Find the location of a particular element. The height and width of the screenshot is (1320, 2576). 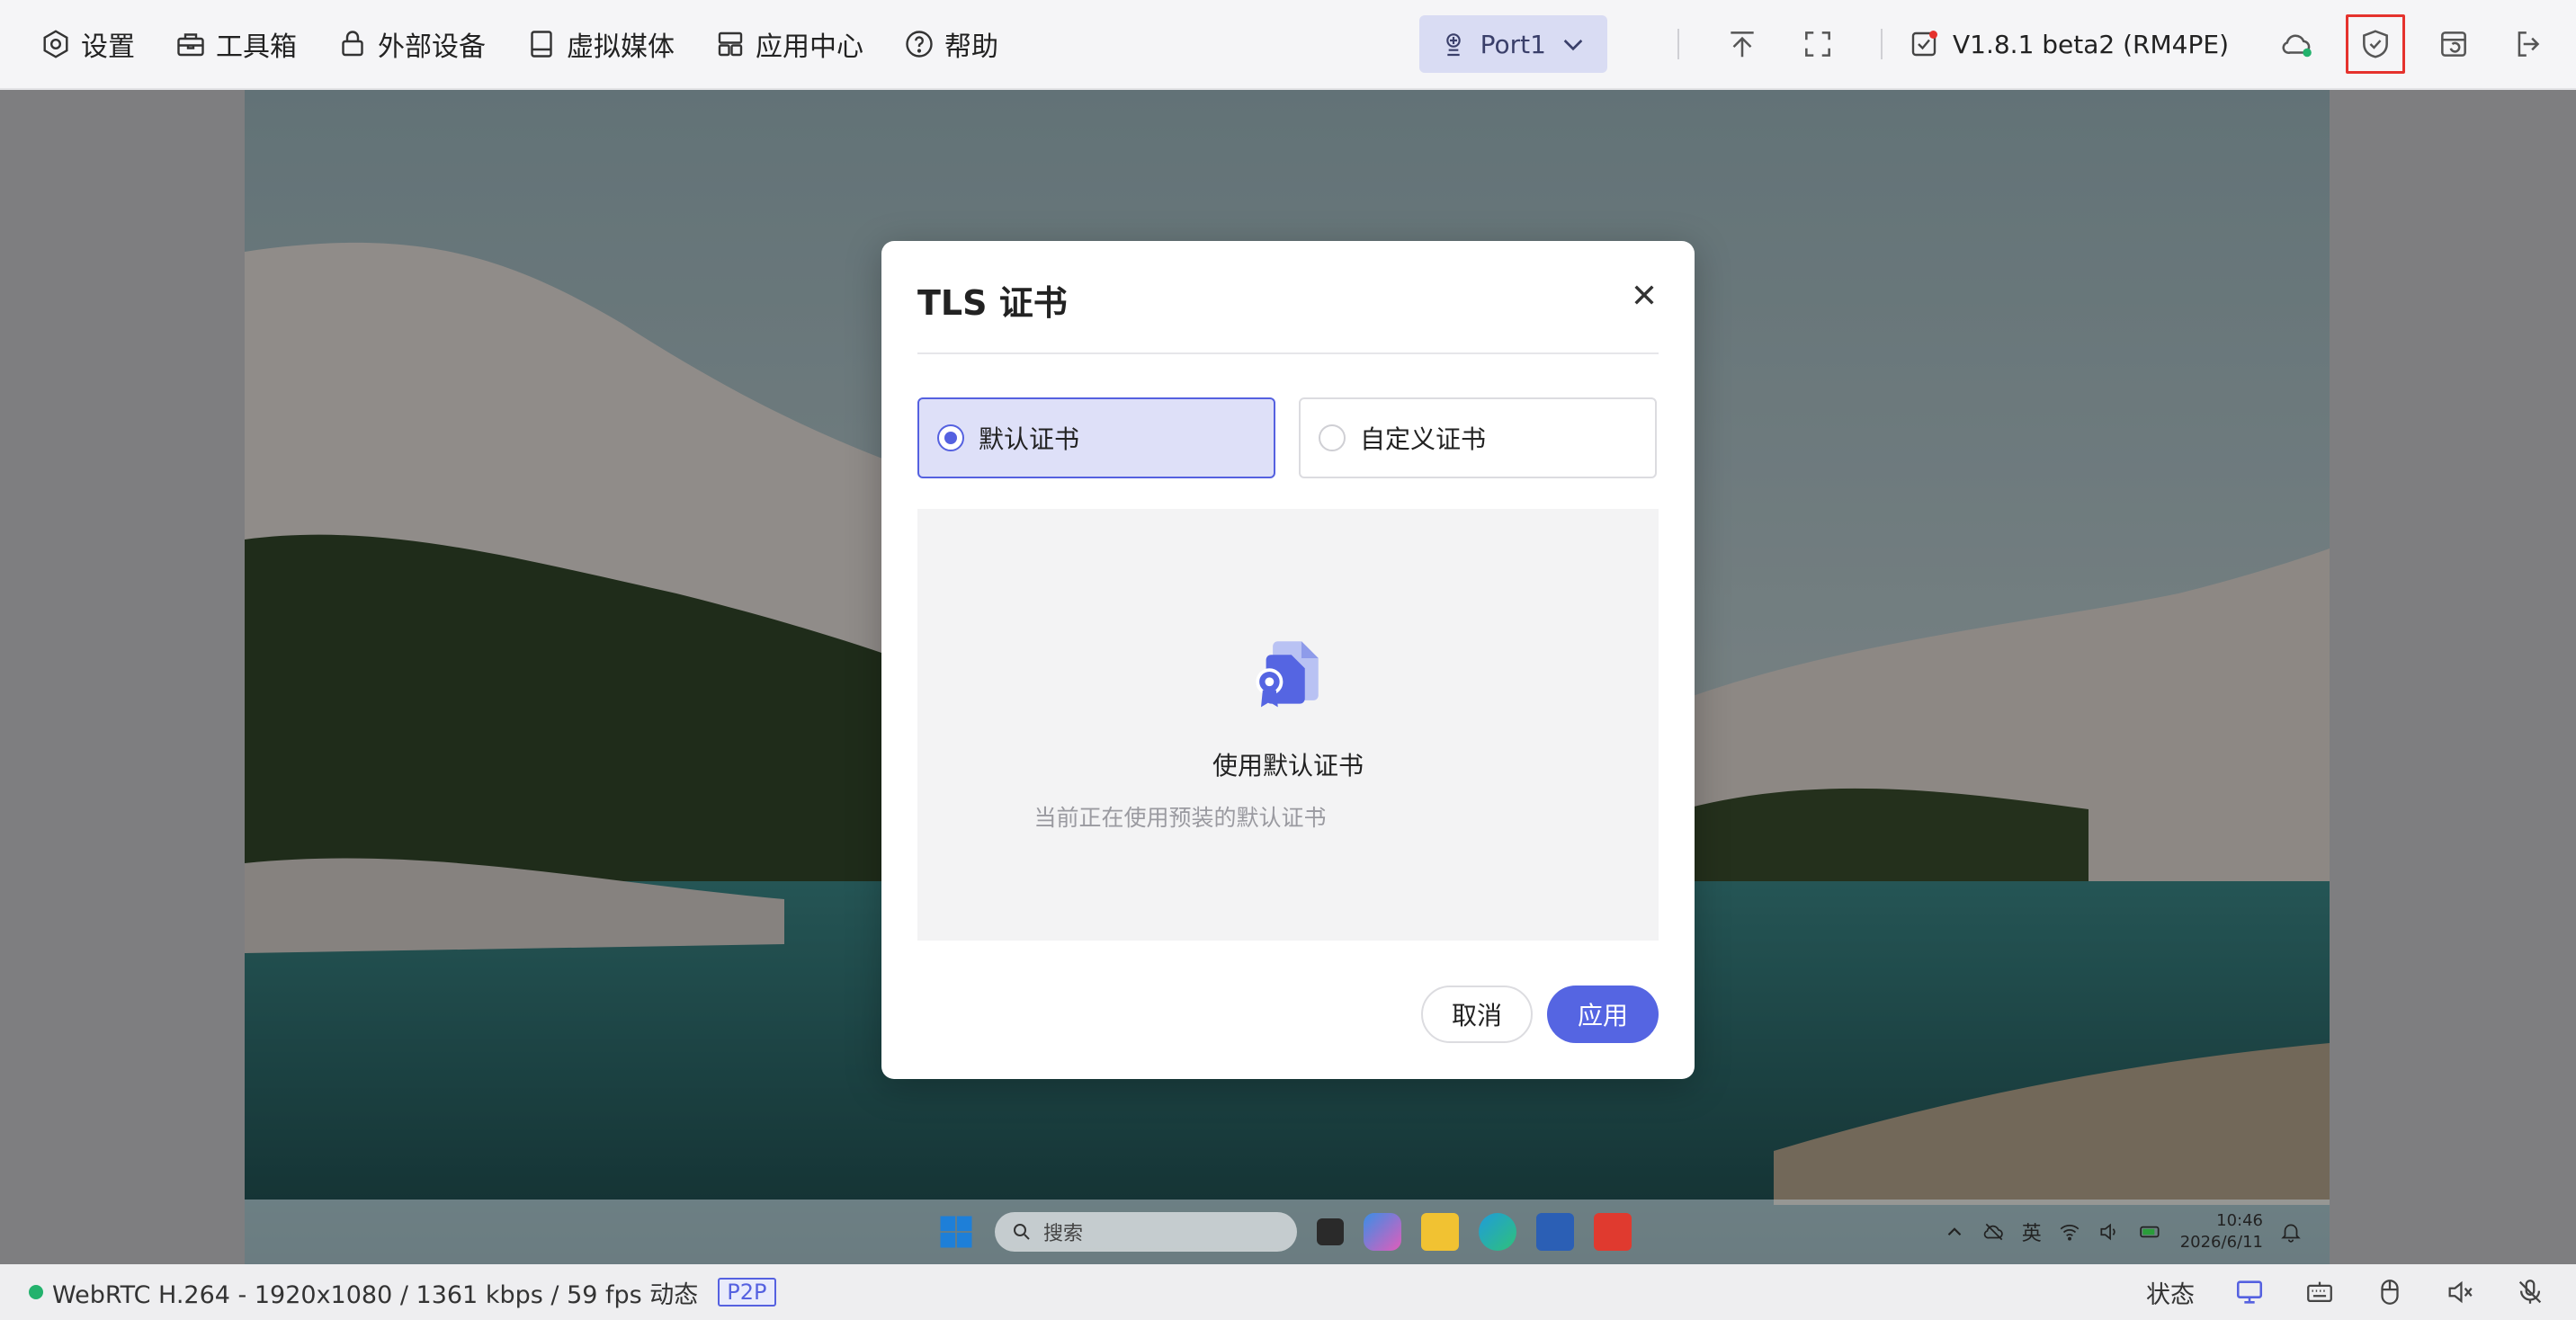

search-icon is located at coordinates (1022, 1232).